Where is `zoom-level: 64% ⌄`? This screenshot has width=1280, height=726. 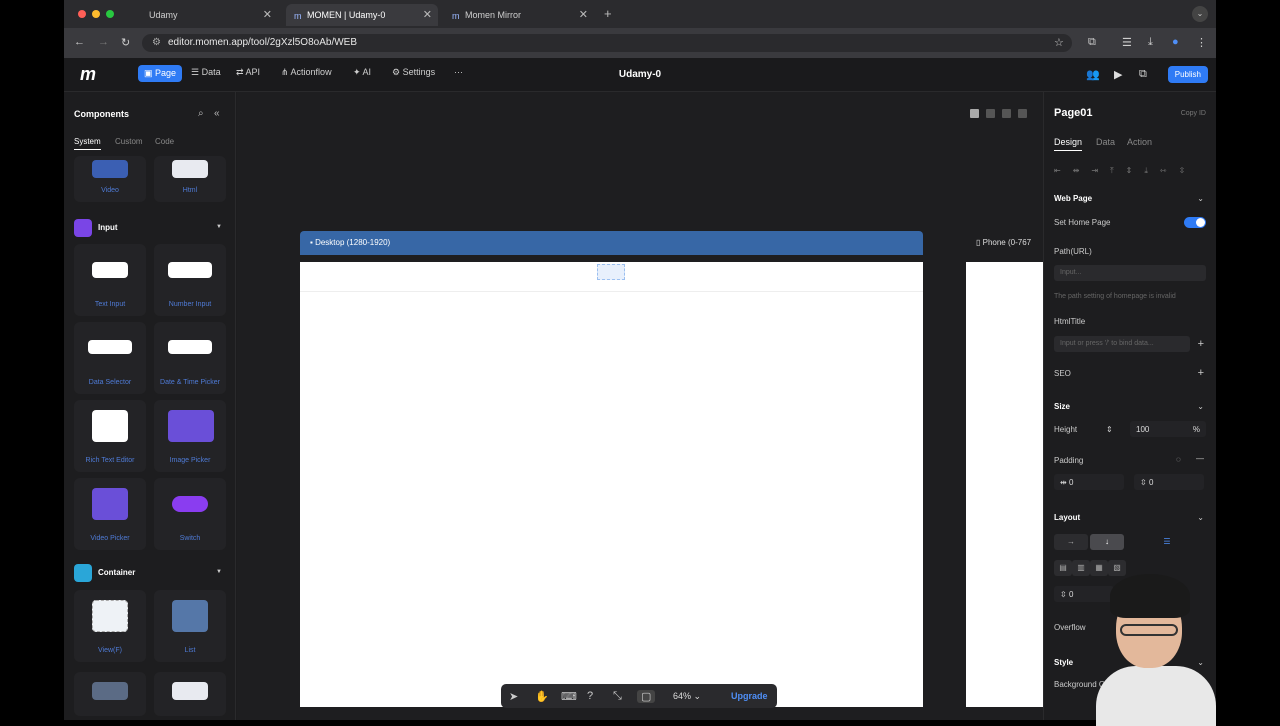
zoom-level: 64% ⌄ is located at coordinates (687, 696).